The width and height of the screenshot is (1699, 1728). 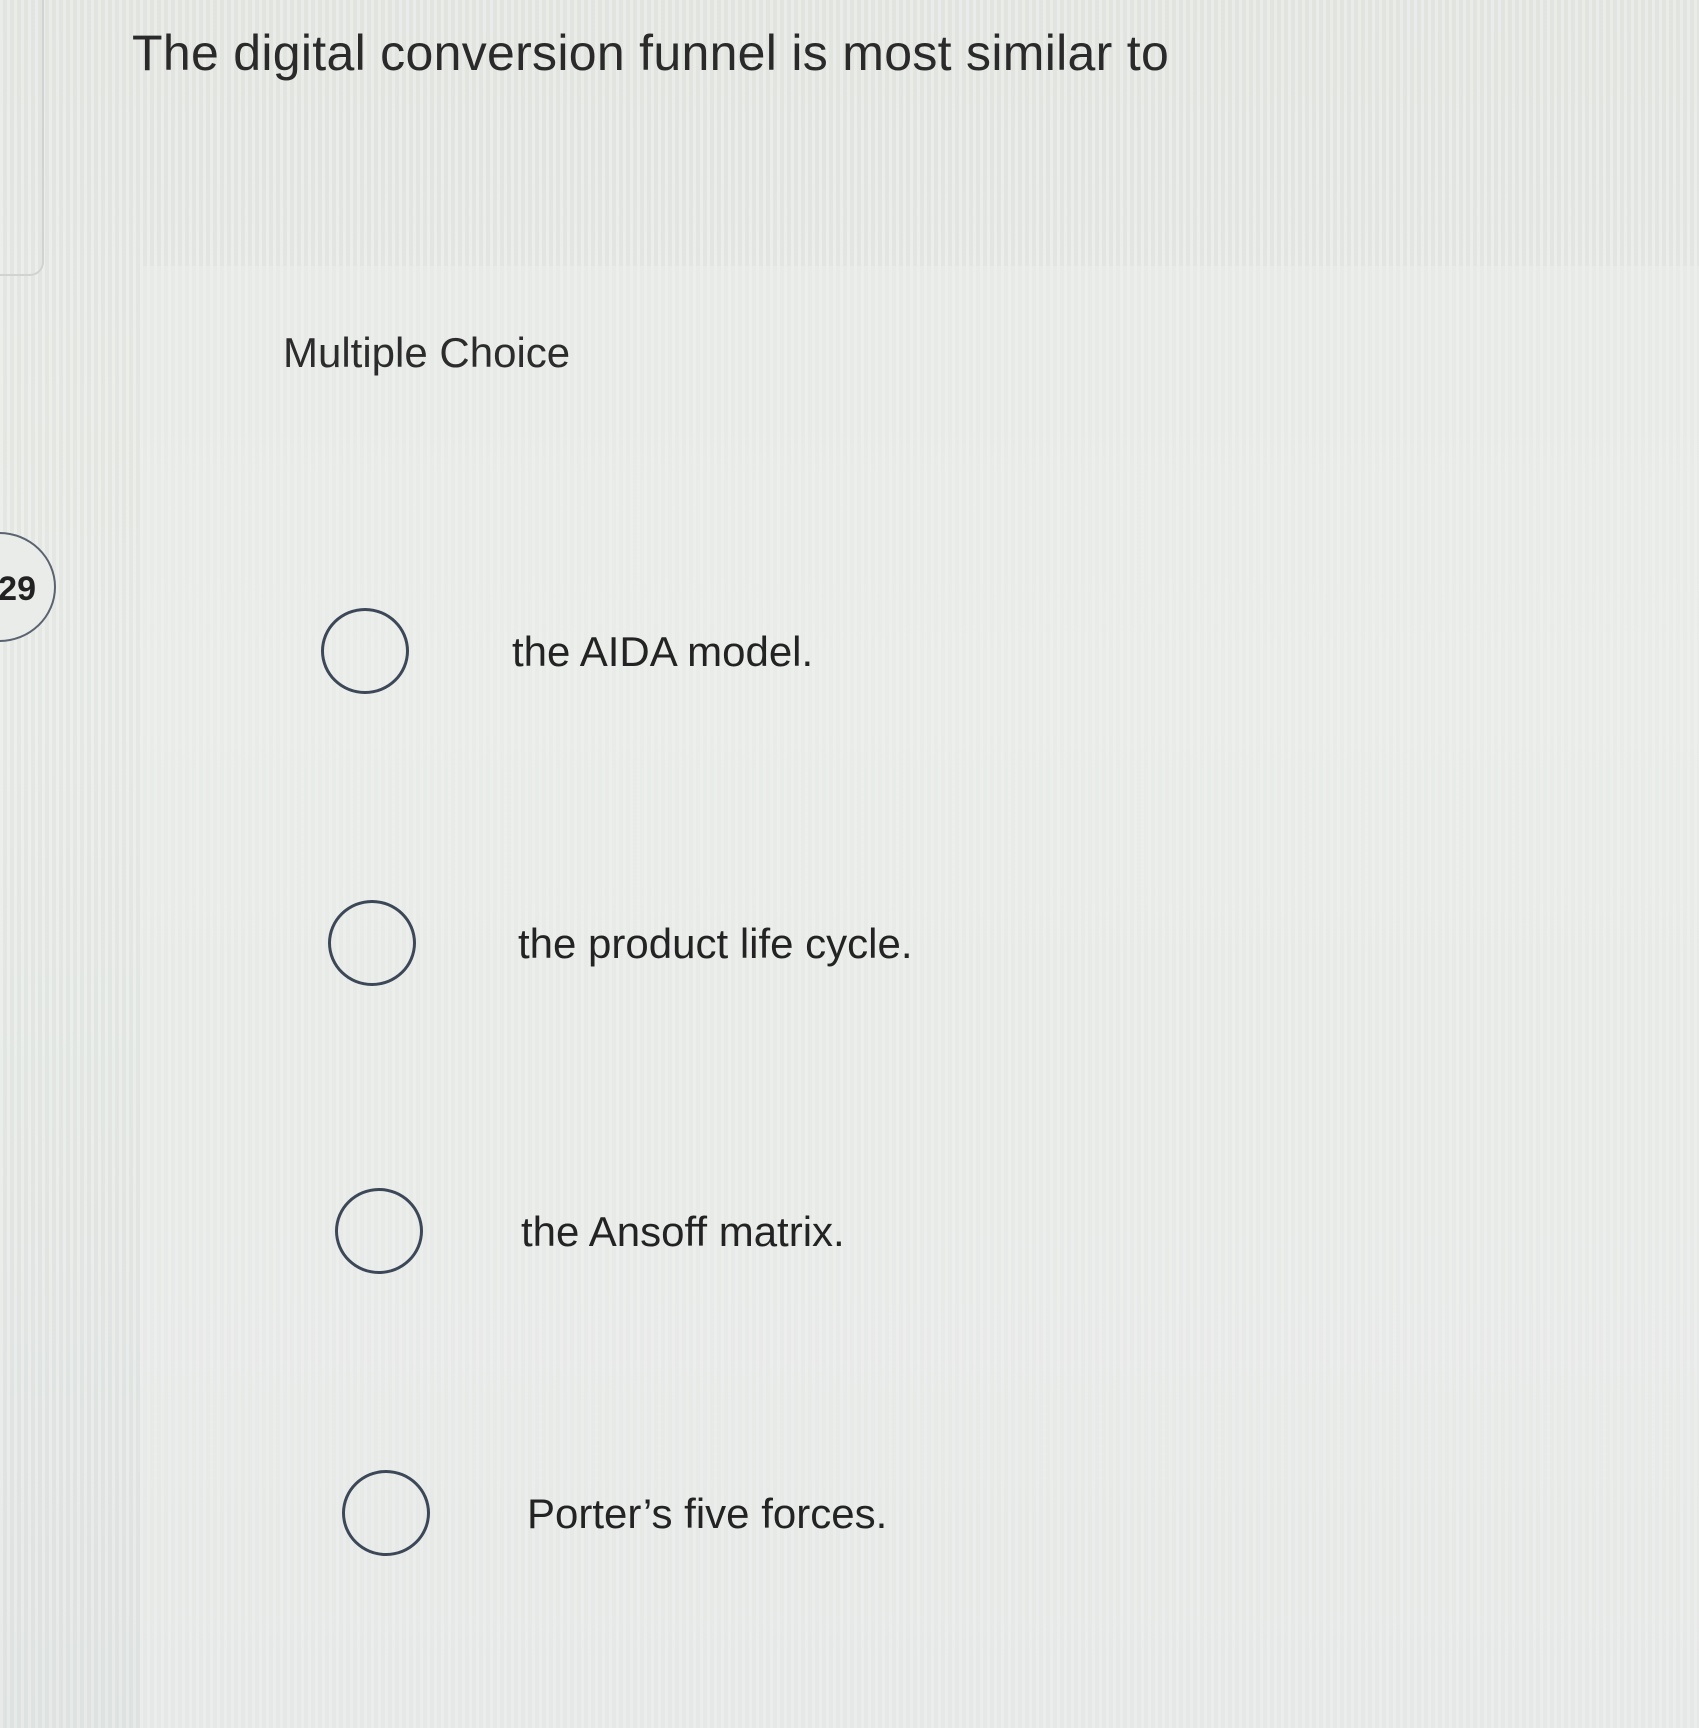 What do you see at coordinates (22, 138) in the screenshot?
I see `previous-card-edge` at bounding box center [22, 138].